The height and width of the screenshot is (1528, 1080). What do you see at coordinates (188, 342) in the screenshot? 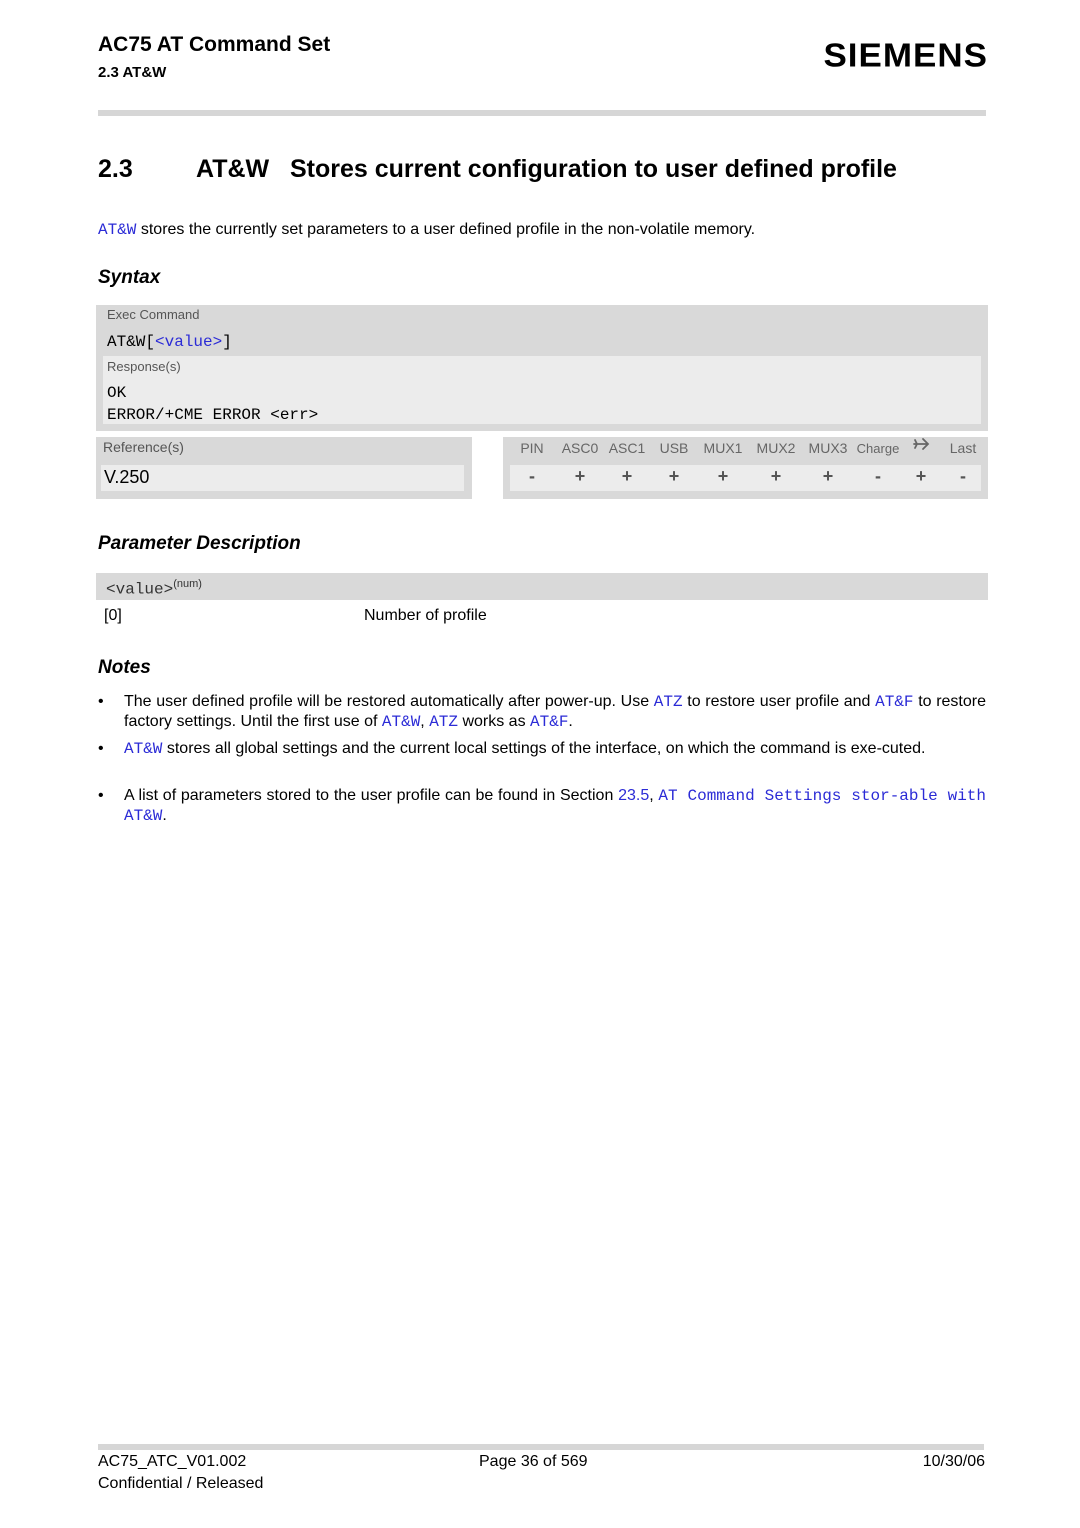
I see `value-param-link: <value>` at bounding box center [188, 342].